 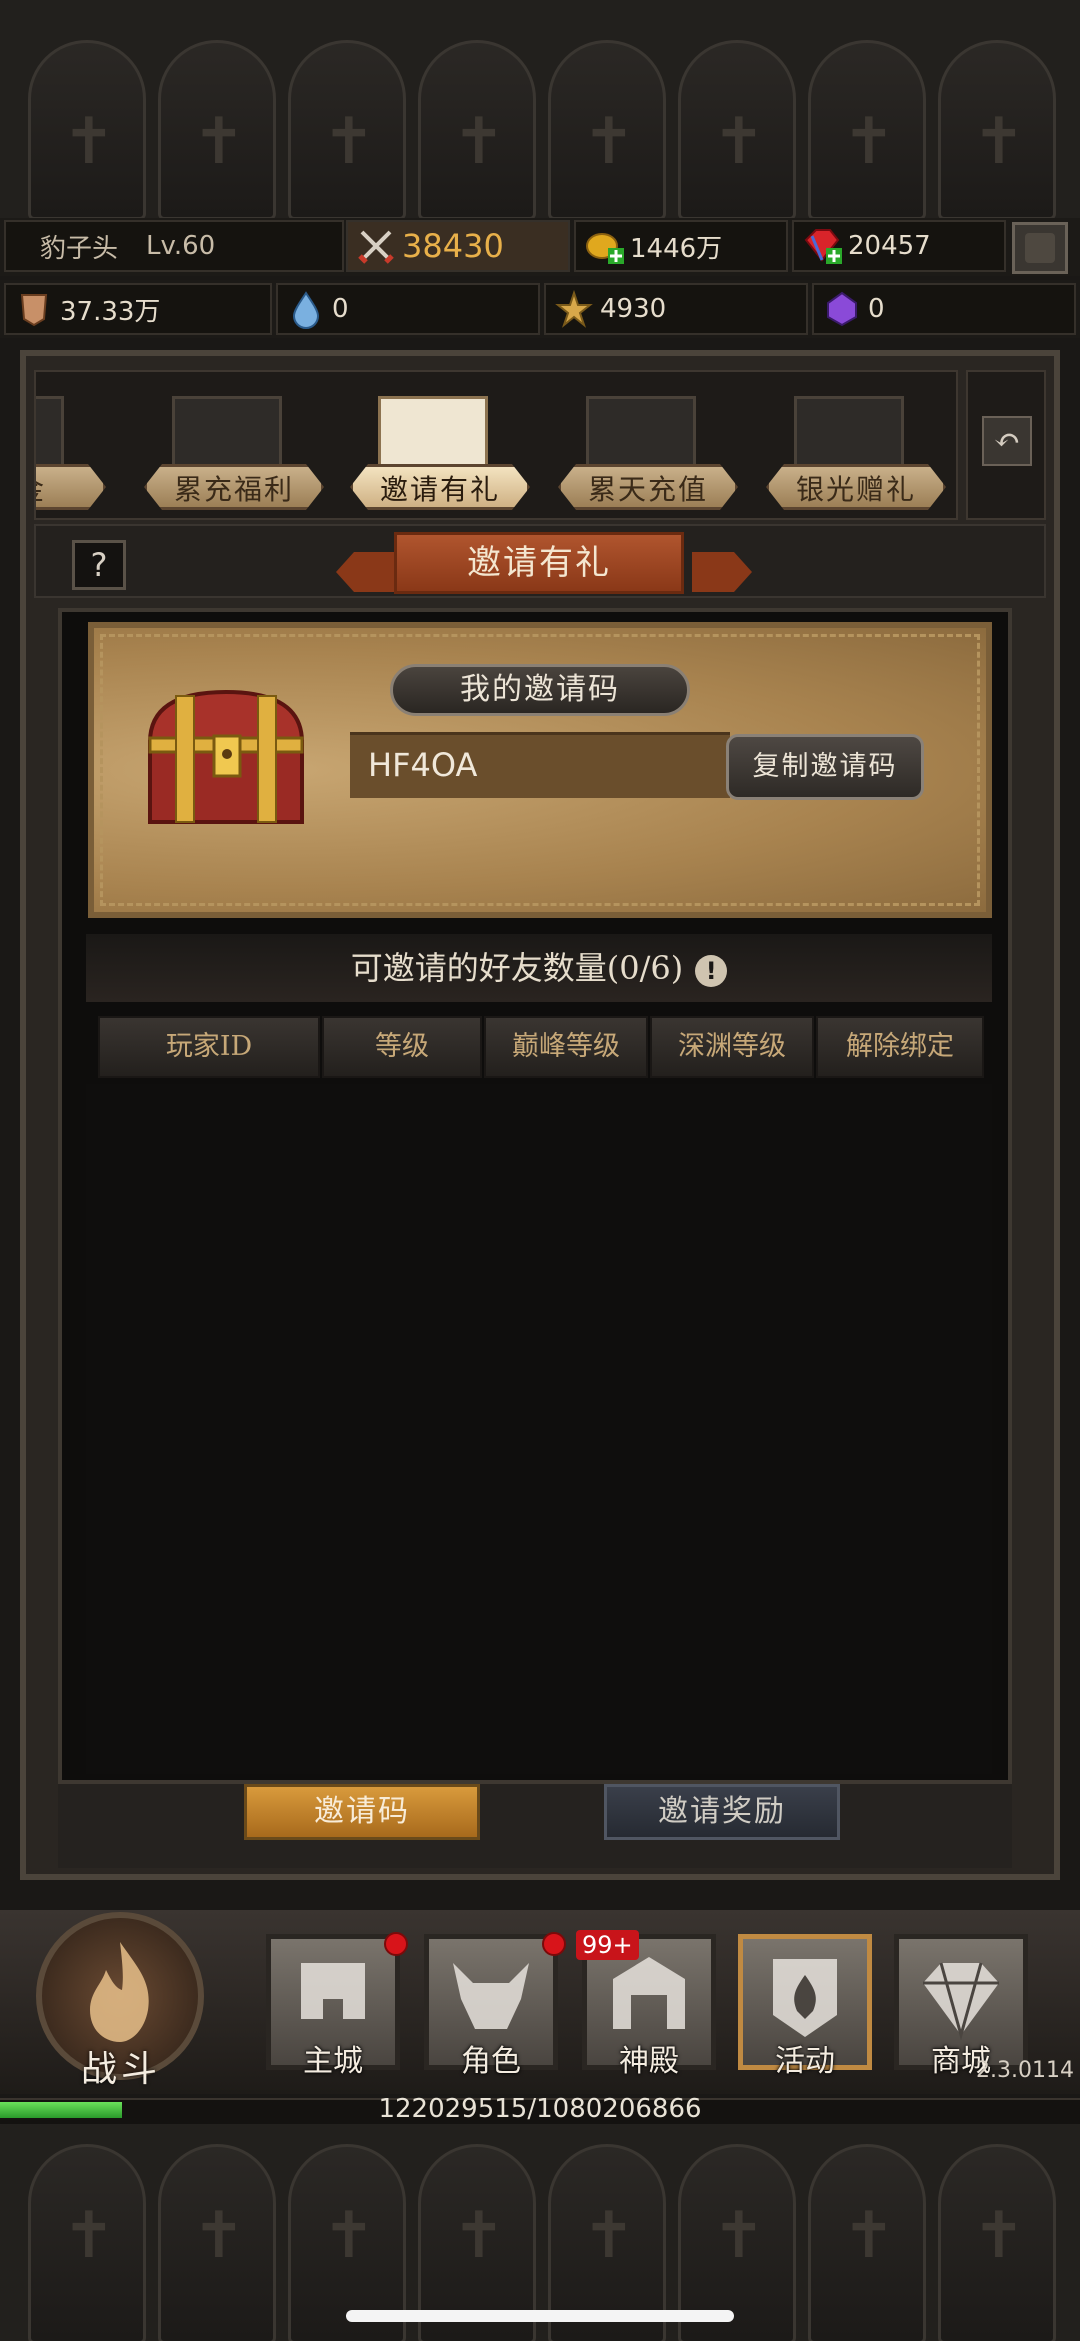 What do you see at coordinates (110, 311) in the screenshot?
I see `defense-value: 37.33万` at bounding box center [110, 311].